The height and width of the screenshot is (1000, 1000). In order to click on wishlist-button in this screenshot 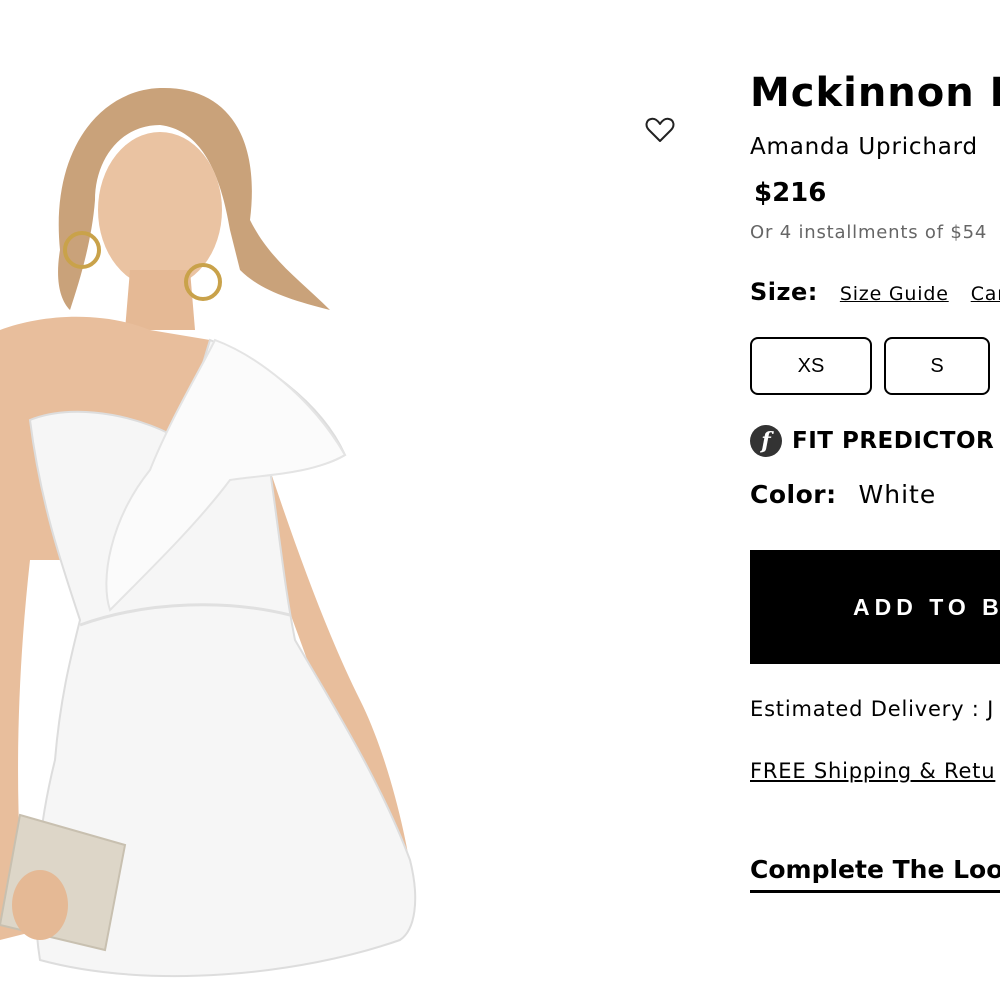, I will do `click(660, 130)`.